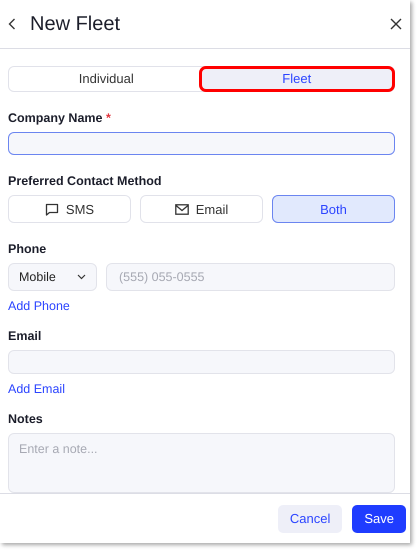 The image size is (420, 550). I want to click on chat-bubble-icon, so click(51, 209).